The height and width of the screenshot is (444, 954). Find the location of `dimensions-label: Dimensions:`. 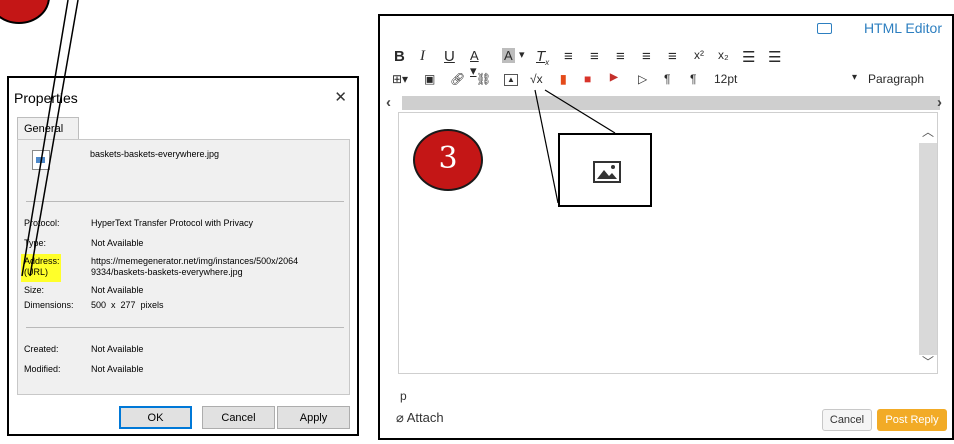

dimensions-label: Dimensions: is located at coordinates (49, 305).